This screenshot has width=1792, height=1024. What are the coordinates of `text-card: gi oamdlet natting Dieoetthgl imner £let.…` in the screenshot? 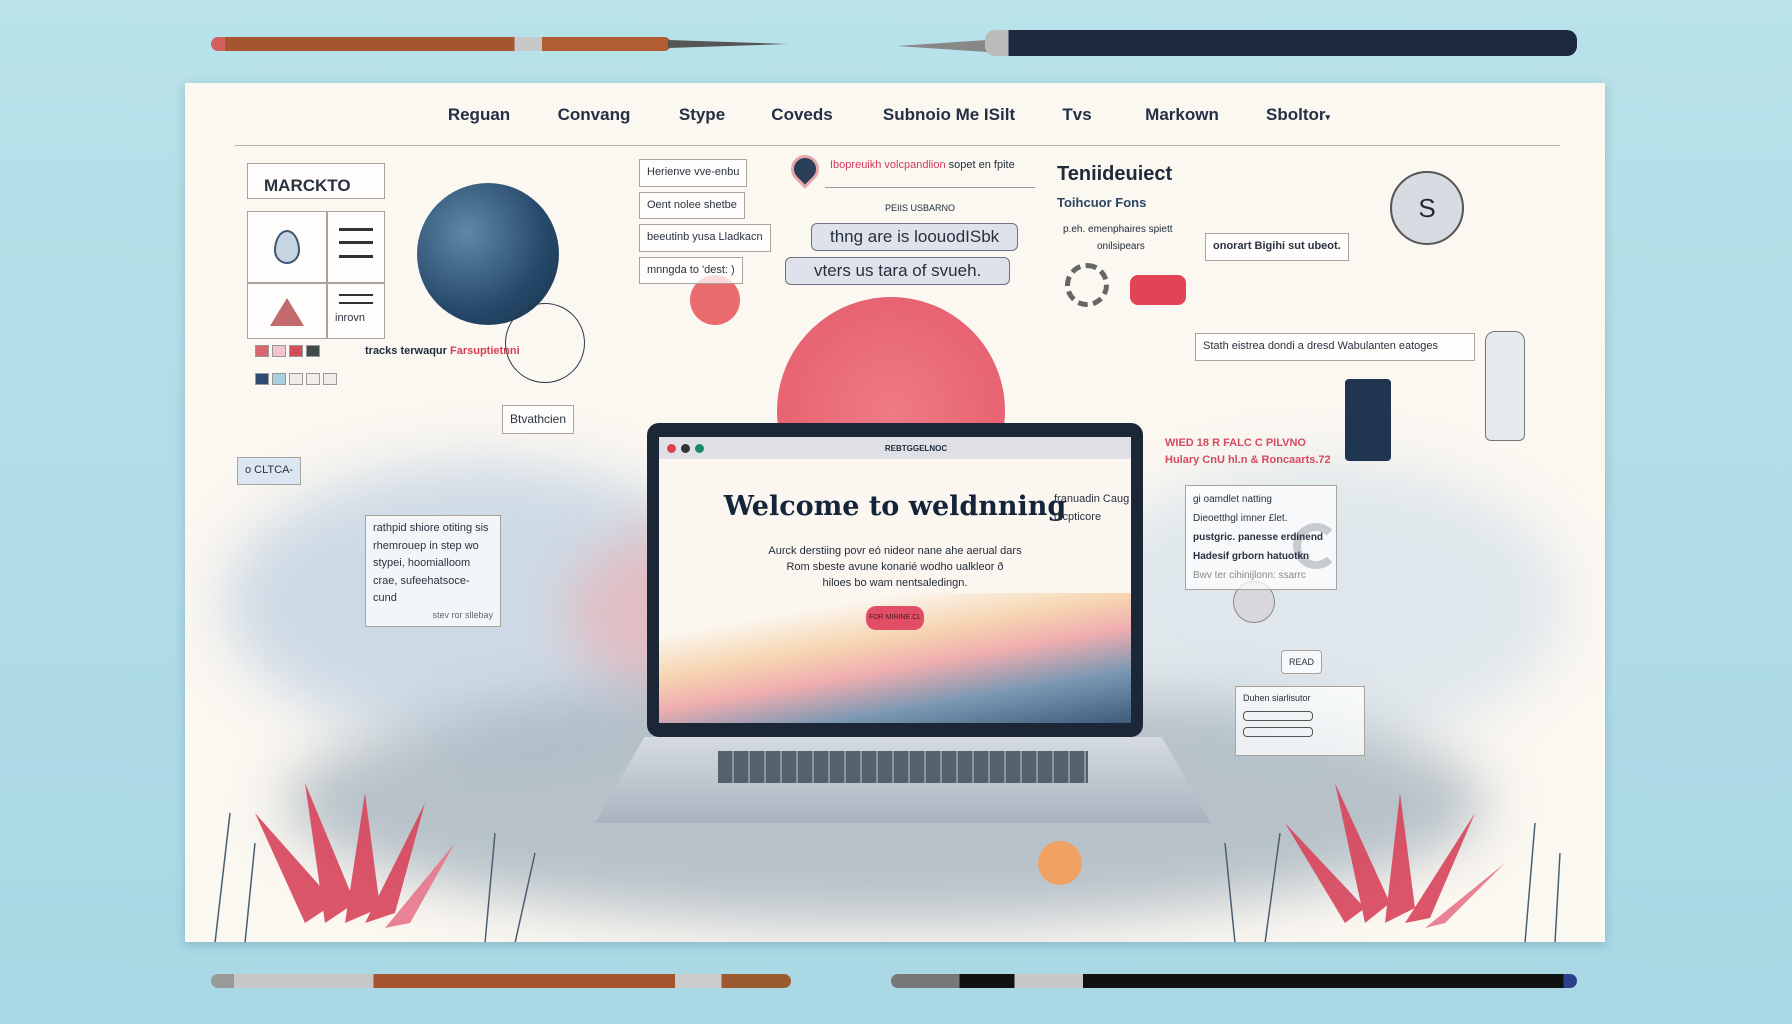 It's located at (1261, 537).